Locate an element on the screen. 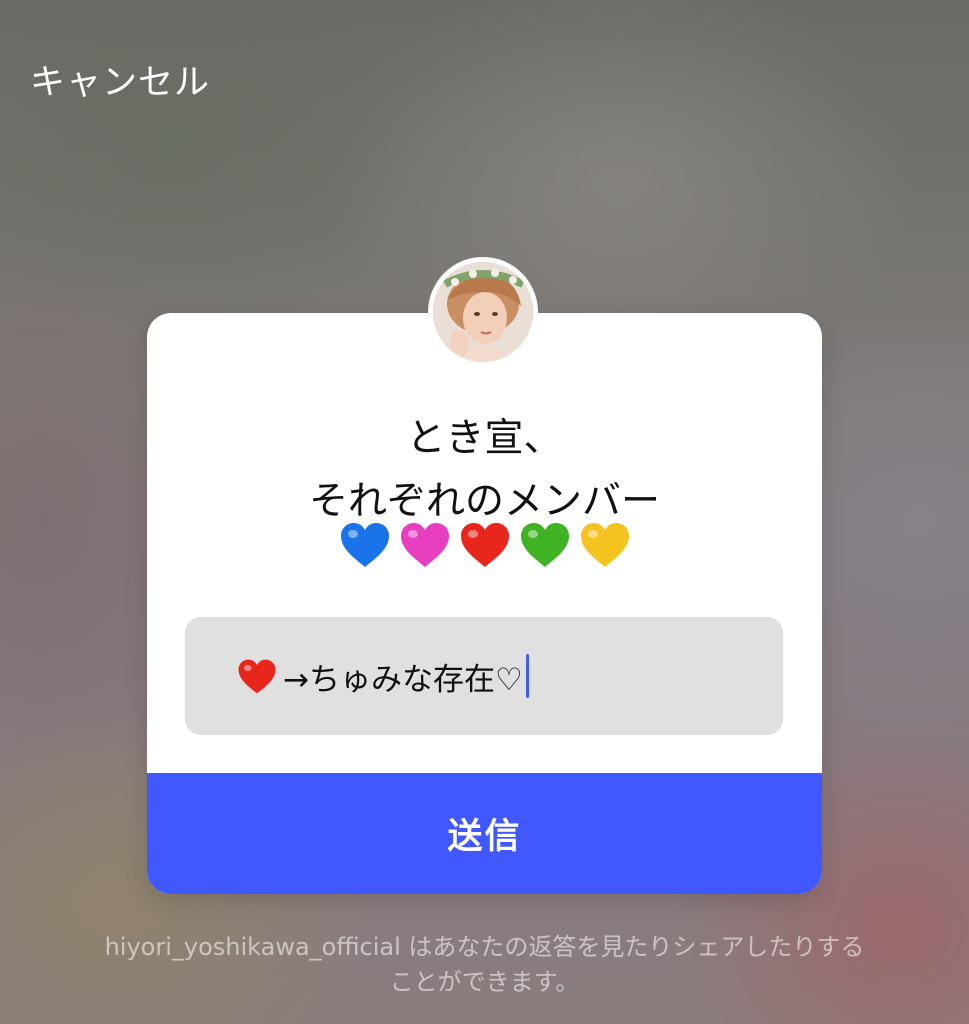 Image resolution: width=969 pixels, height=1024 pixels. question-emoji-row is located at coordinates (484, 545).